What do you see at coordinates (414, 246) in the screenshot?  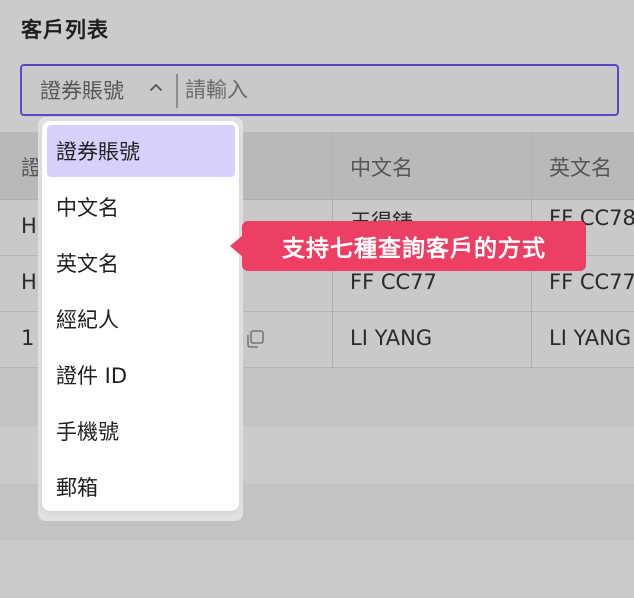 I see `search-modes-tooltip: 支持七種查詢客戶的方式` at bounding box center [414, 246].